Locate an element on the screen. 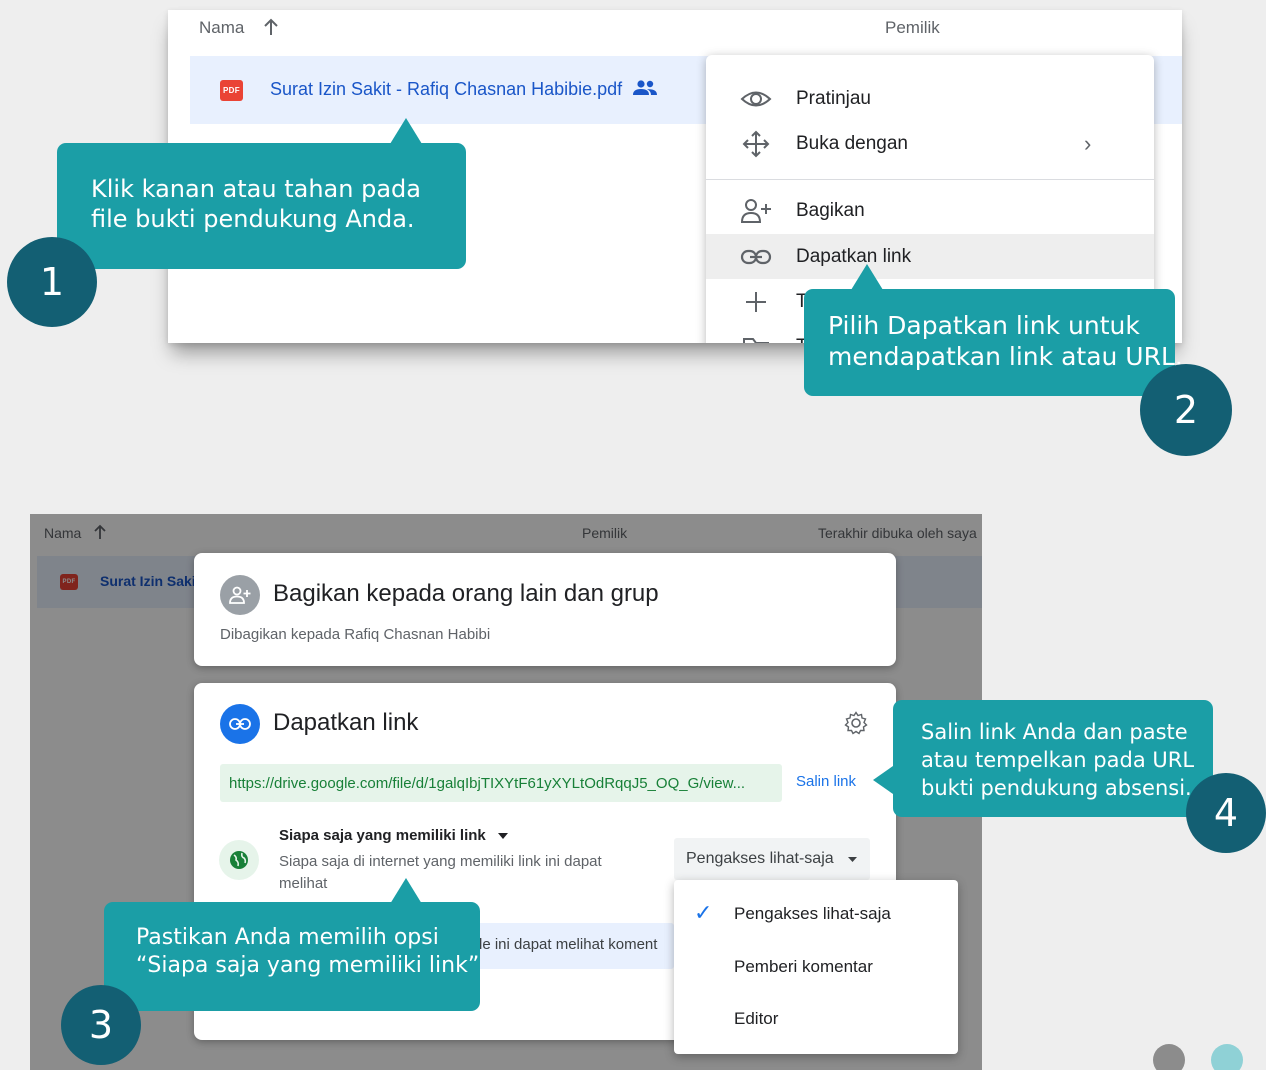 The image size is (1266, 1070). shared-people-icon is located at coordinates (645, 88).